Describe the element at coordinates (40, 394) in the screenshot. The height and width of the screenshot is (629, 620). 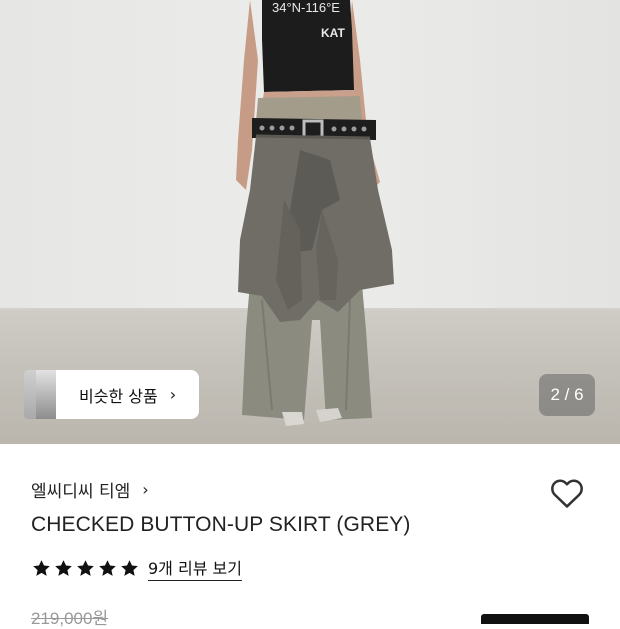
I see `similar-products-thumbnail` at that location.